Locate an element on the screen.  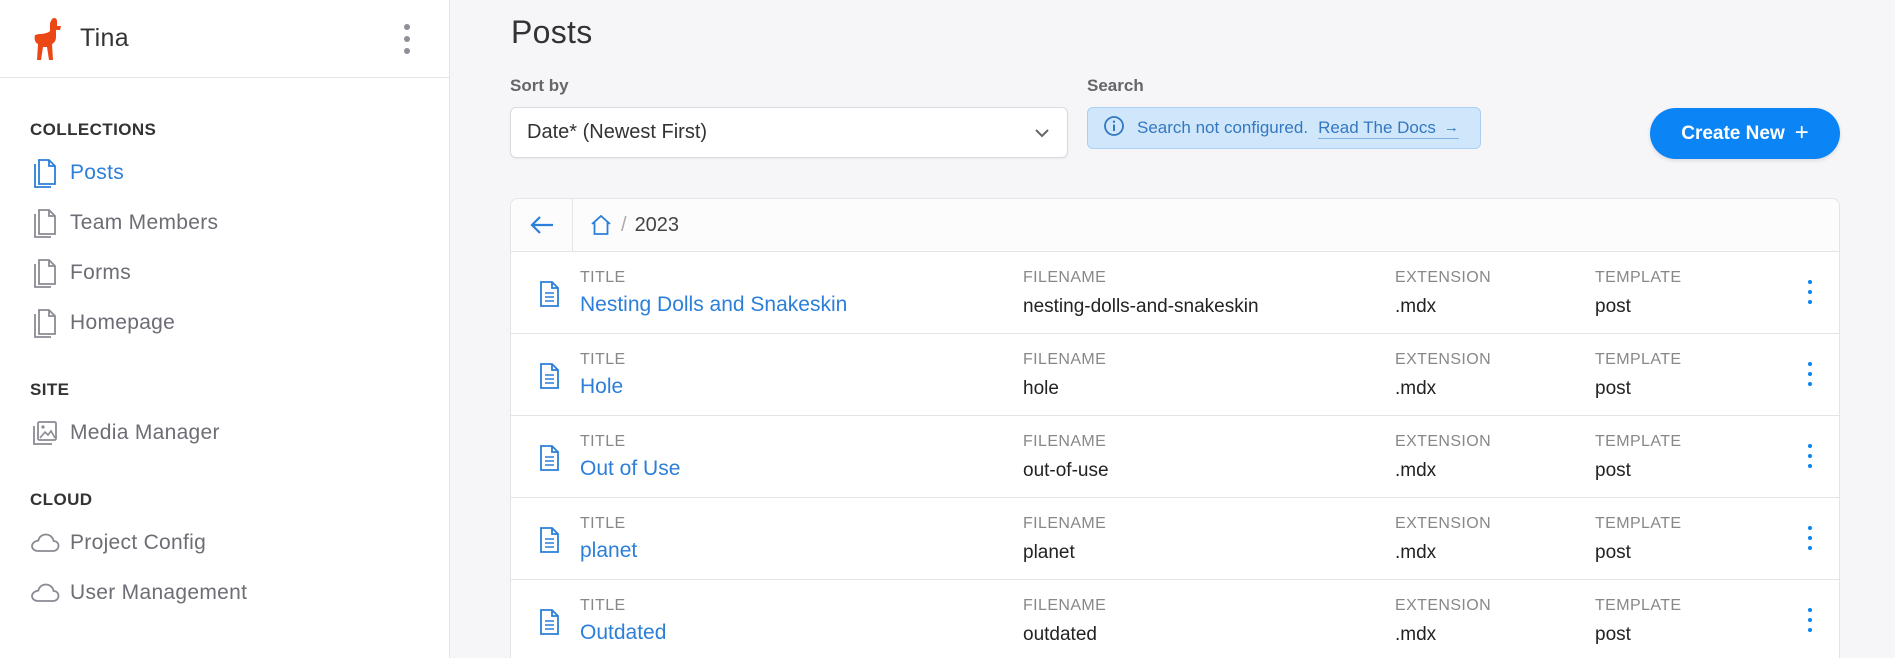
row-title-link: Nesting Dolls and Snakeskin is located at coordinates (713, 305).